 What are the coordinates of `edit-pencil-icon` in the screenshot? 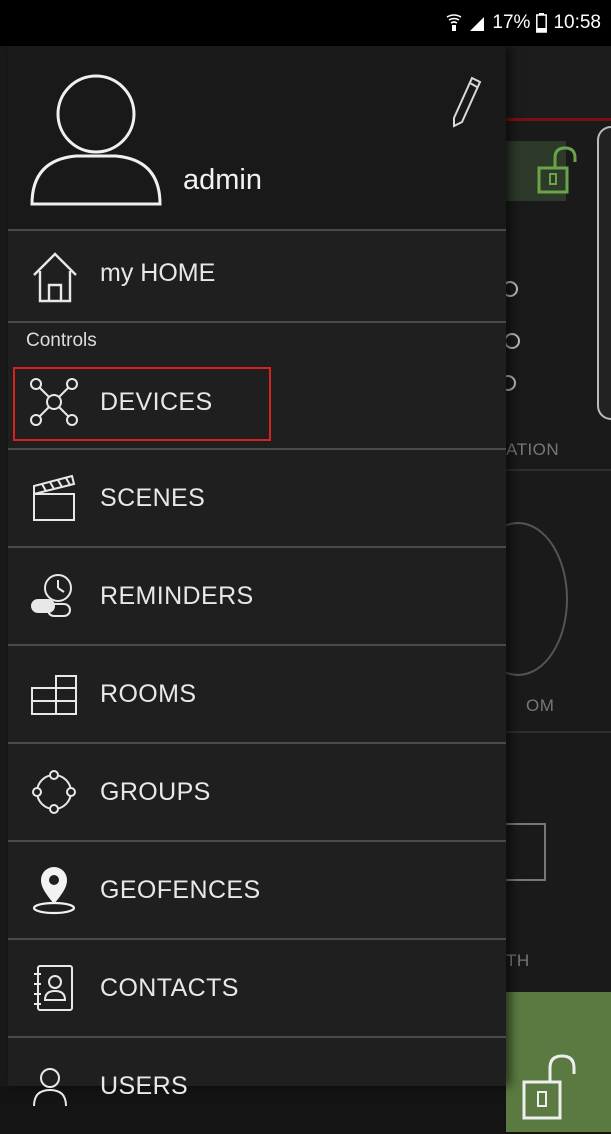 It's located at (466, 102).